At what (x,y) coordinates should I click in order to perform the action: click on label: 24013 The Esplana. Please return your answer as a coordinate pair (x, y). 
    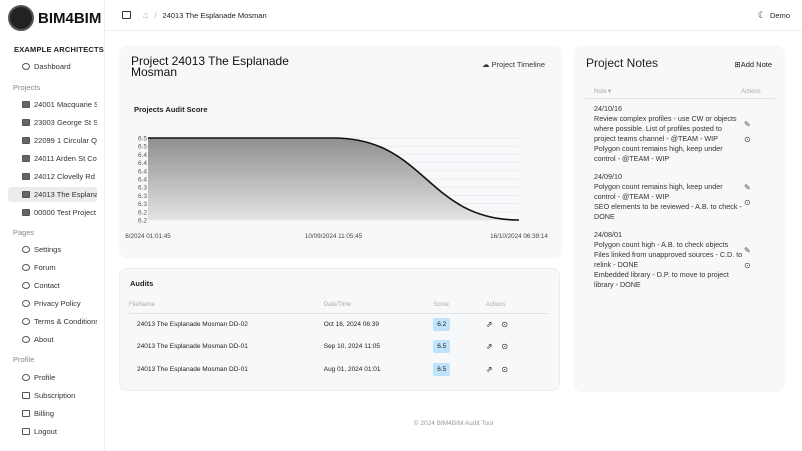
    Looking at the image, I should click on (65, 194).